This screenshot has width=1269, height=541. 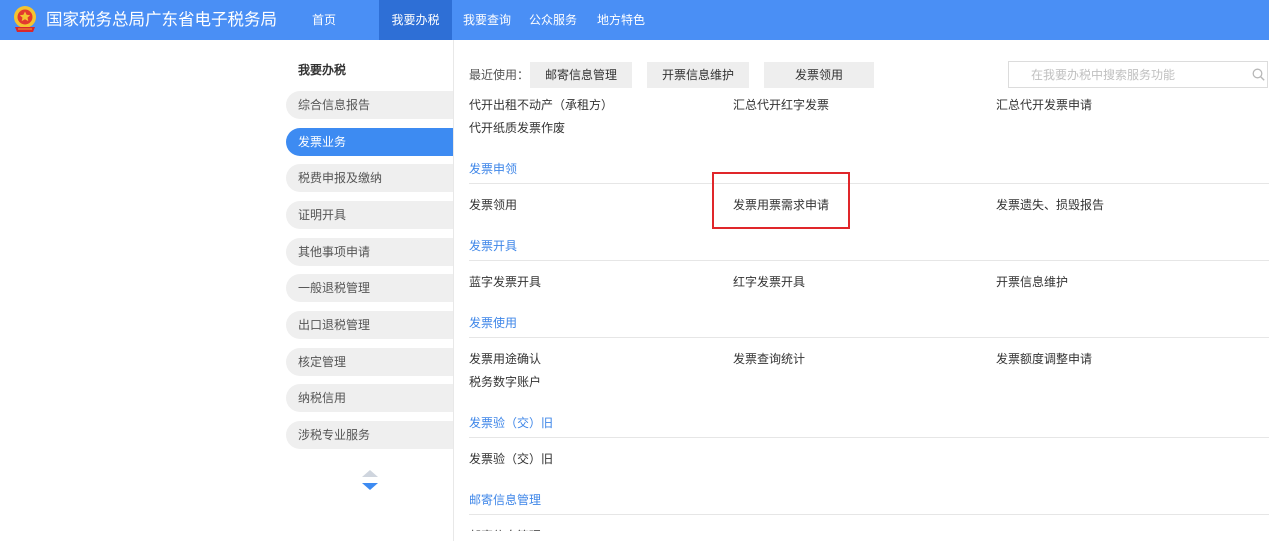 I want to click on recent-label: 最近使用：, so click(x=499, y=75).